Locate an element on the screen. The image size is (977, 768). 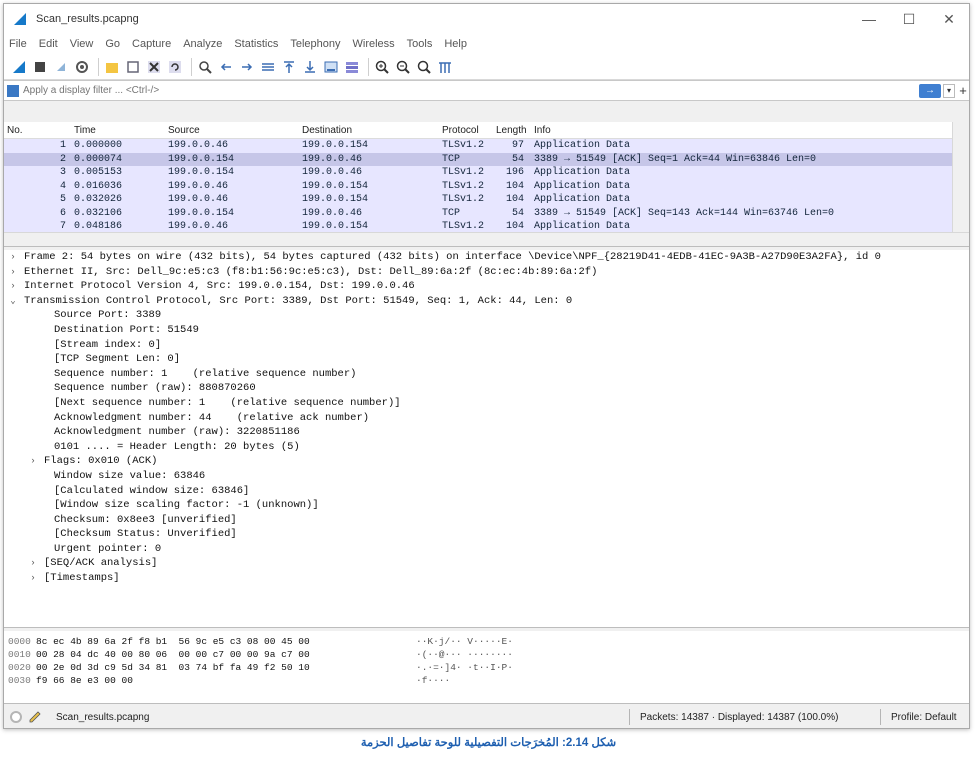
menu-statistics: Statistics is located at coordinates (256, 44).